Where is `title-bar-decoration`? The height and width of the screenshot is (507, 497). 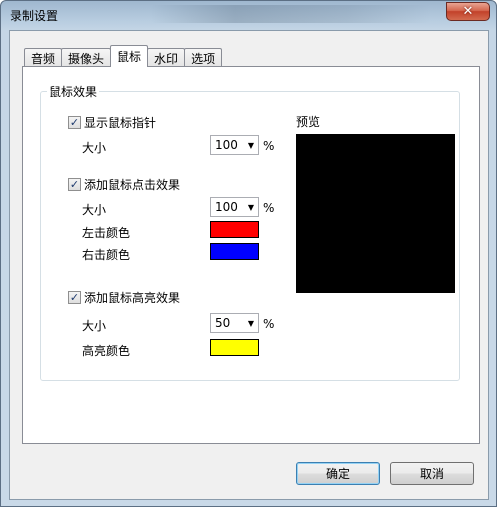
title-bar-decoration is located at coordinates (291, 14).